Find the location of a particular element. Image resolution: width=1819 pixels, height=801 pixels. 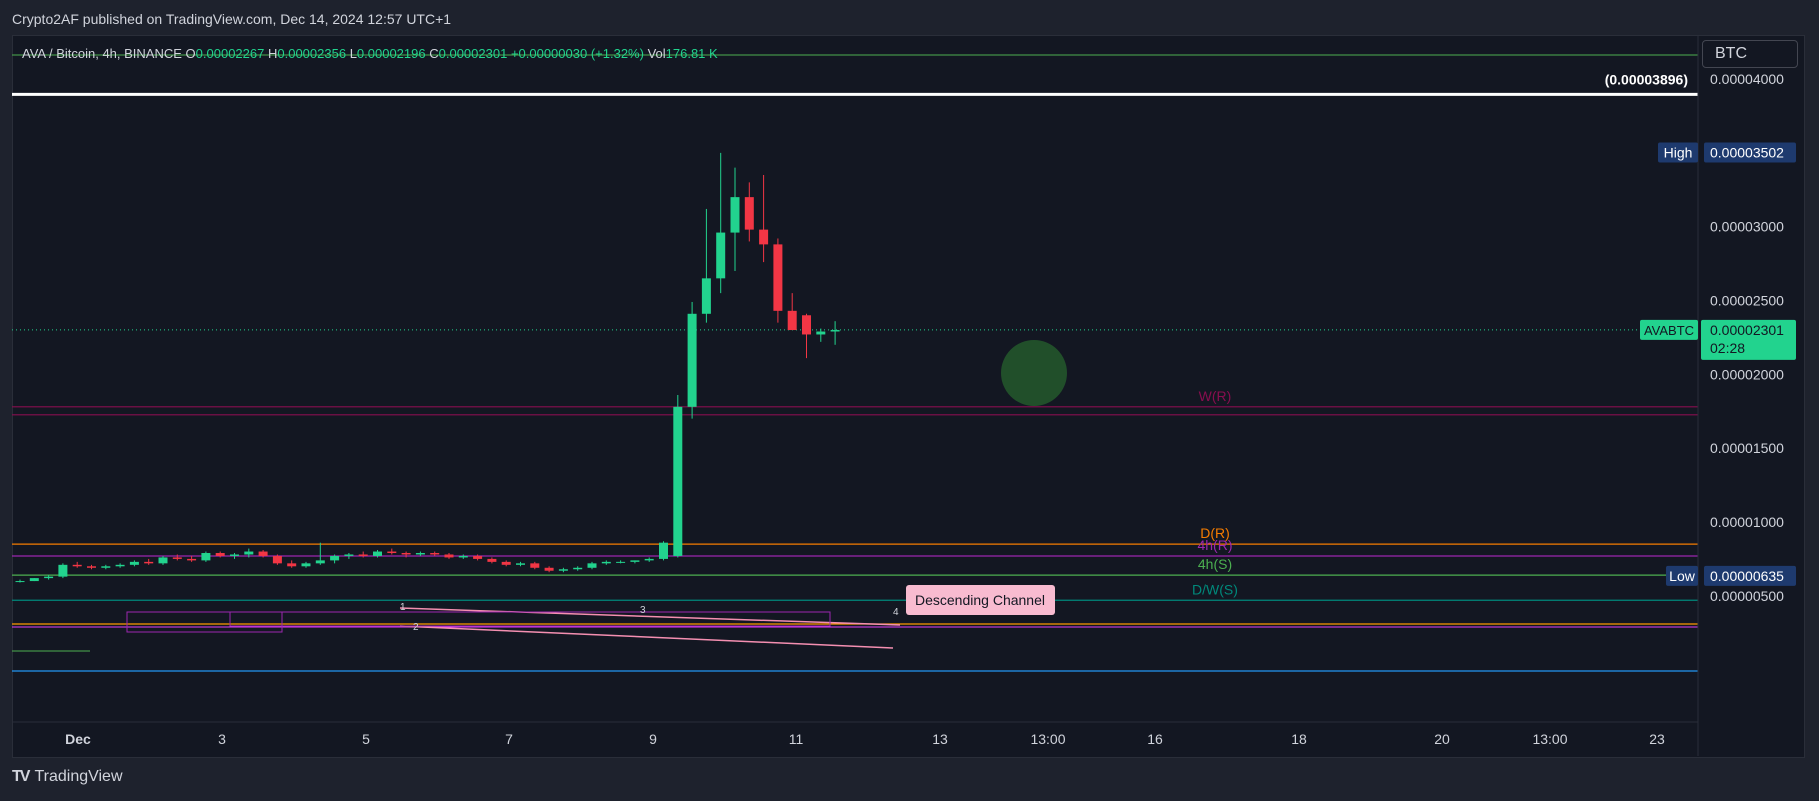

time-tick-label: 5 is located at coordinates (366, 739).